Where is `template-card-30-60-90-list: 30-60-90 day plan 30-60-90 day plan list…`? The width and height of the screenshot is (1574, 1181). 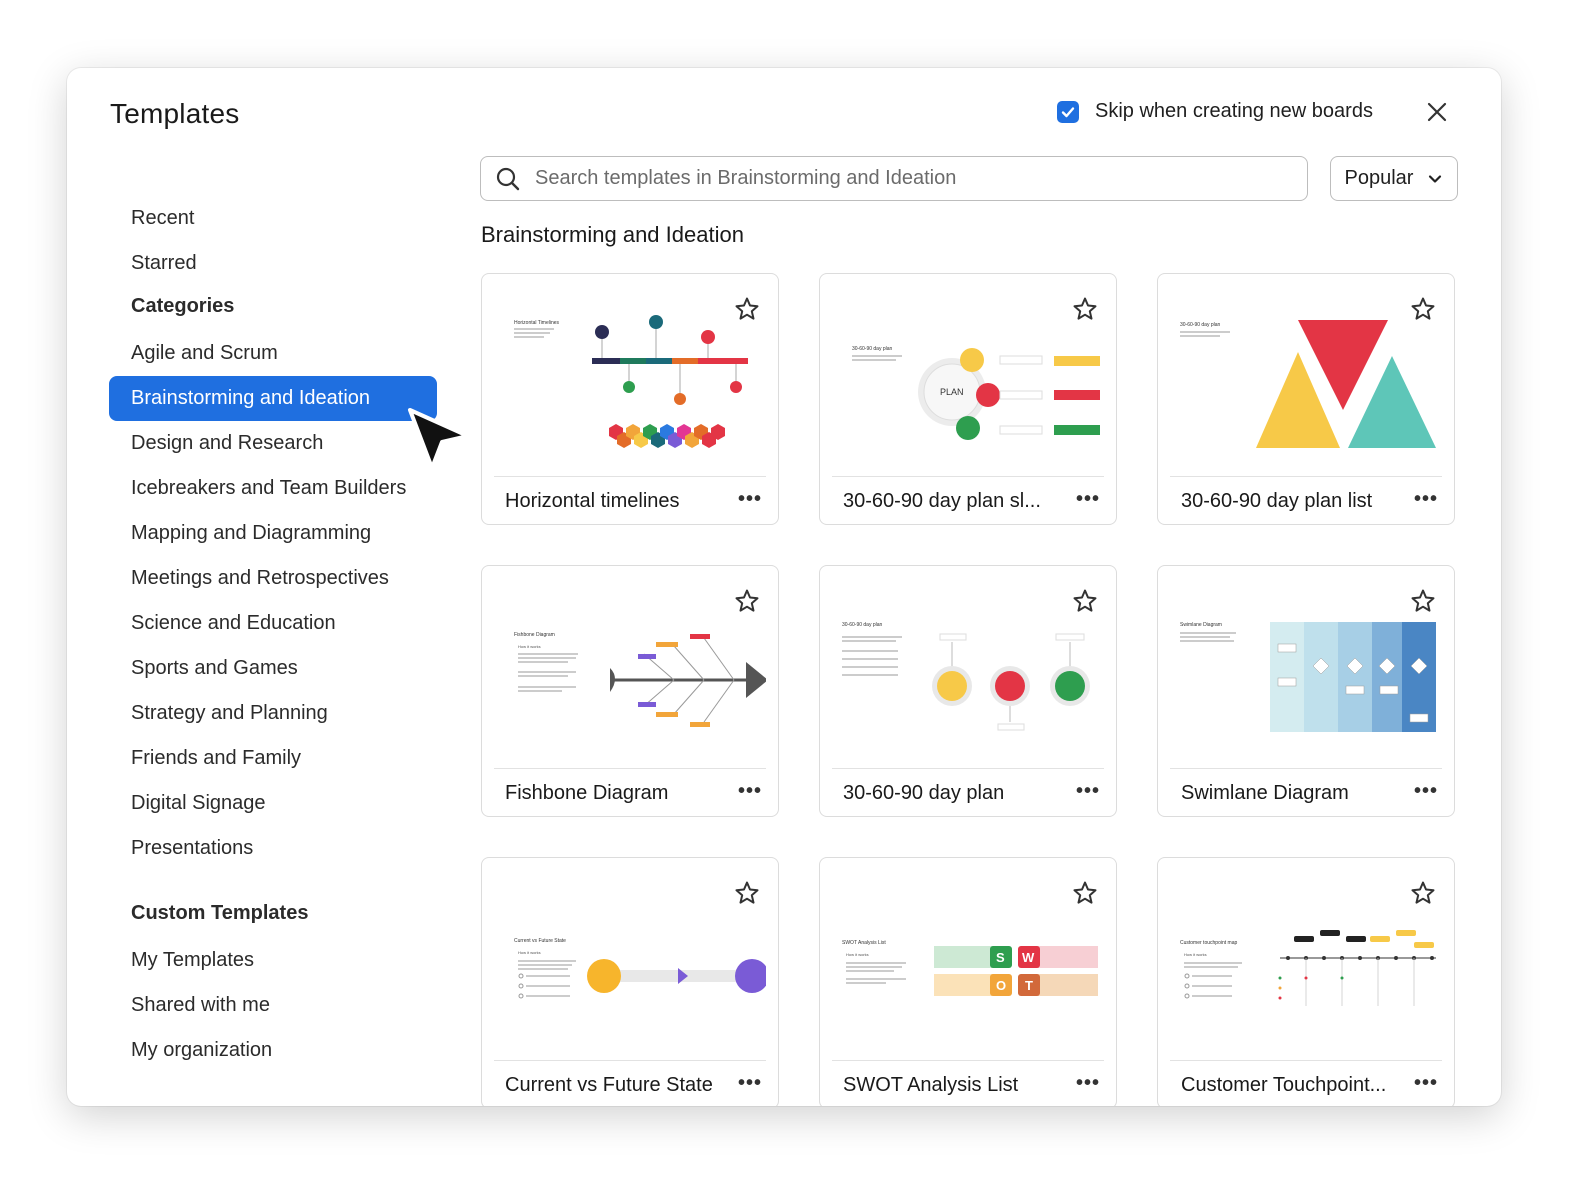 template-card-30-60-90-list: 30-60-90 day plan 30-60-90 day plan list… is located at coordinates (1306, 399).